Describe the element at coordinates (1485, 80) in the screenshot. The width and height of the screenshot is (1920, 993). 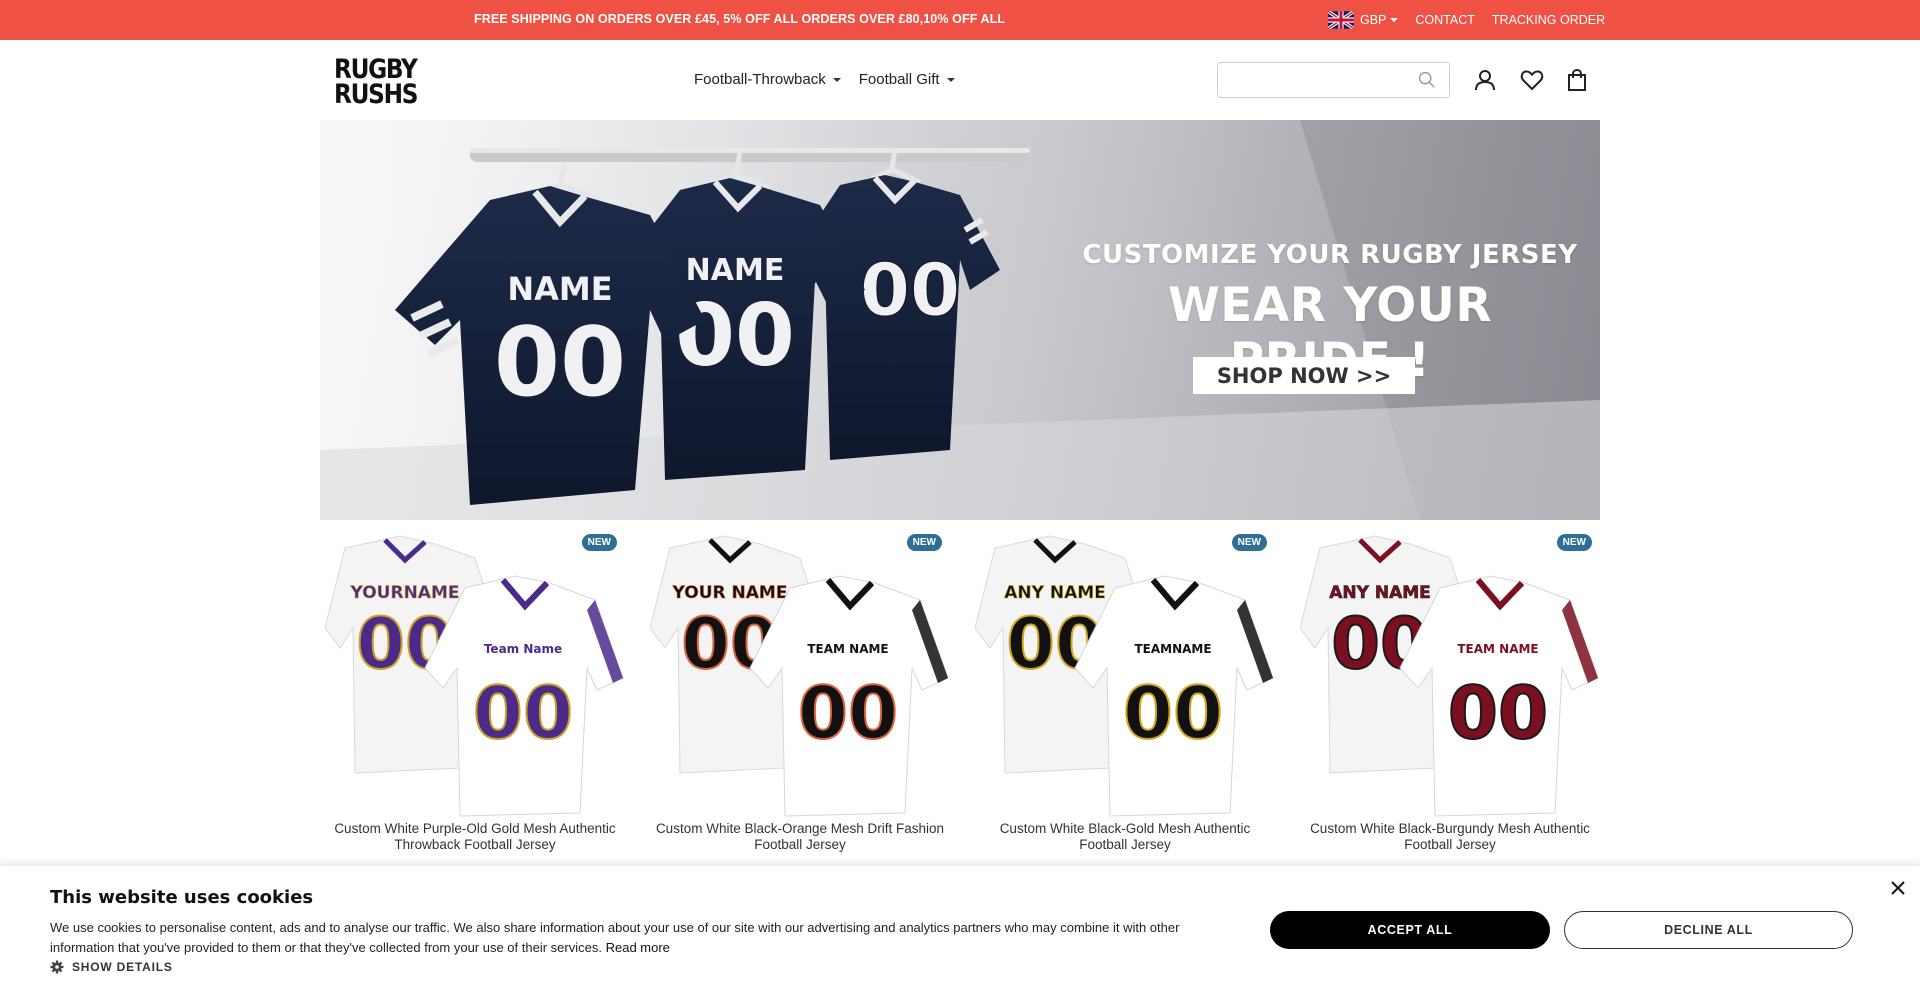
I see `account-icon` at that location.